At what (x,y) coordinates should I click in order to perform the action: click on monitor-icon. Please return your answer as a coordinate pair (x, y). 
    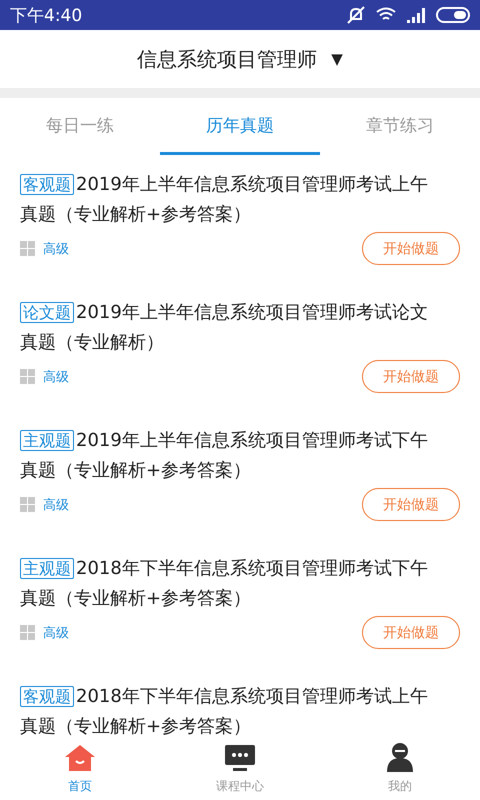
    Looking at the image, I should click on (240, 758).